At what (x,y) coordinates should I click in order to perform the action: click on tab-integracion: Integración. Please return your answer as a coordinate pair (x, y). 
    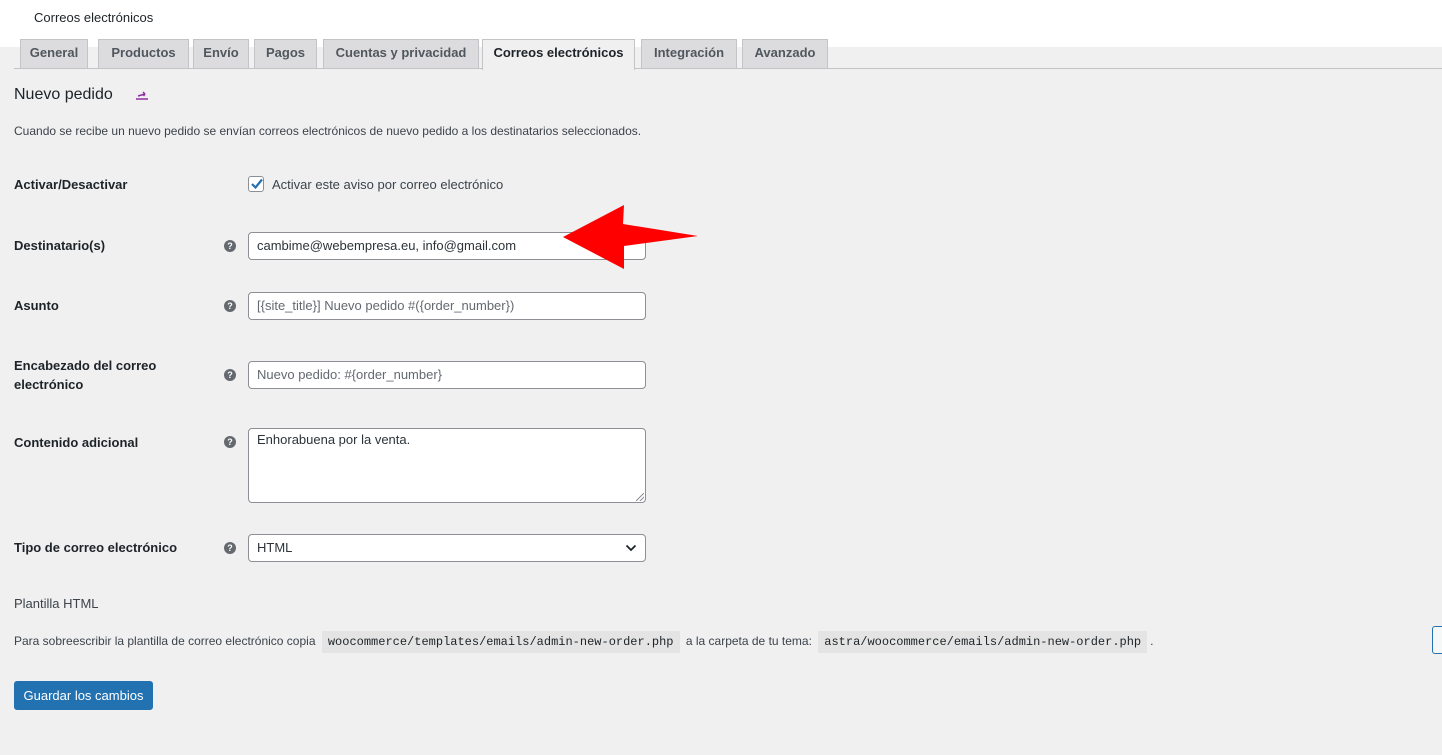
    Looking at the image, I should click on (689, 53).